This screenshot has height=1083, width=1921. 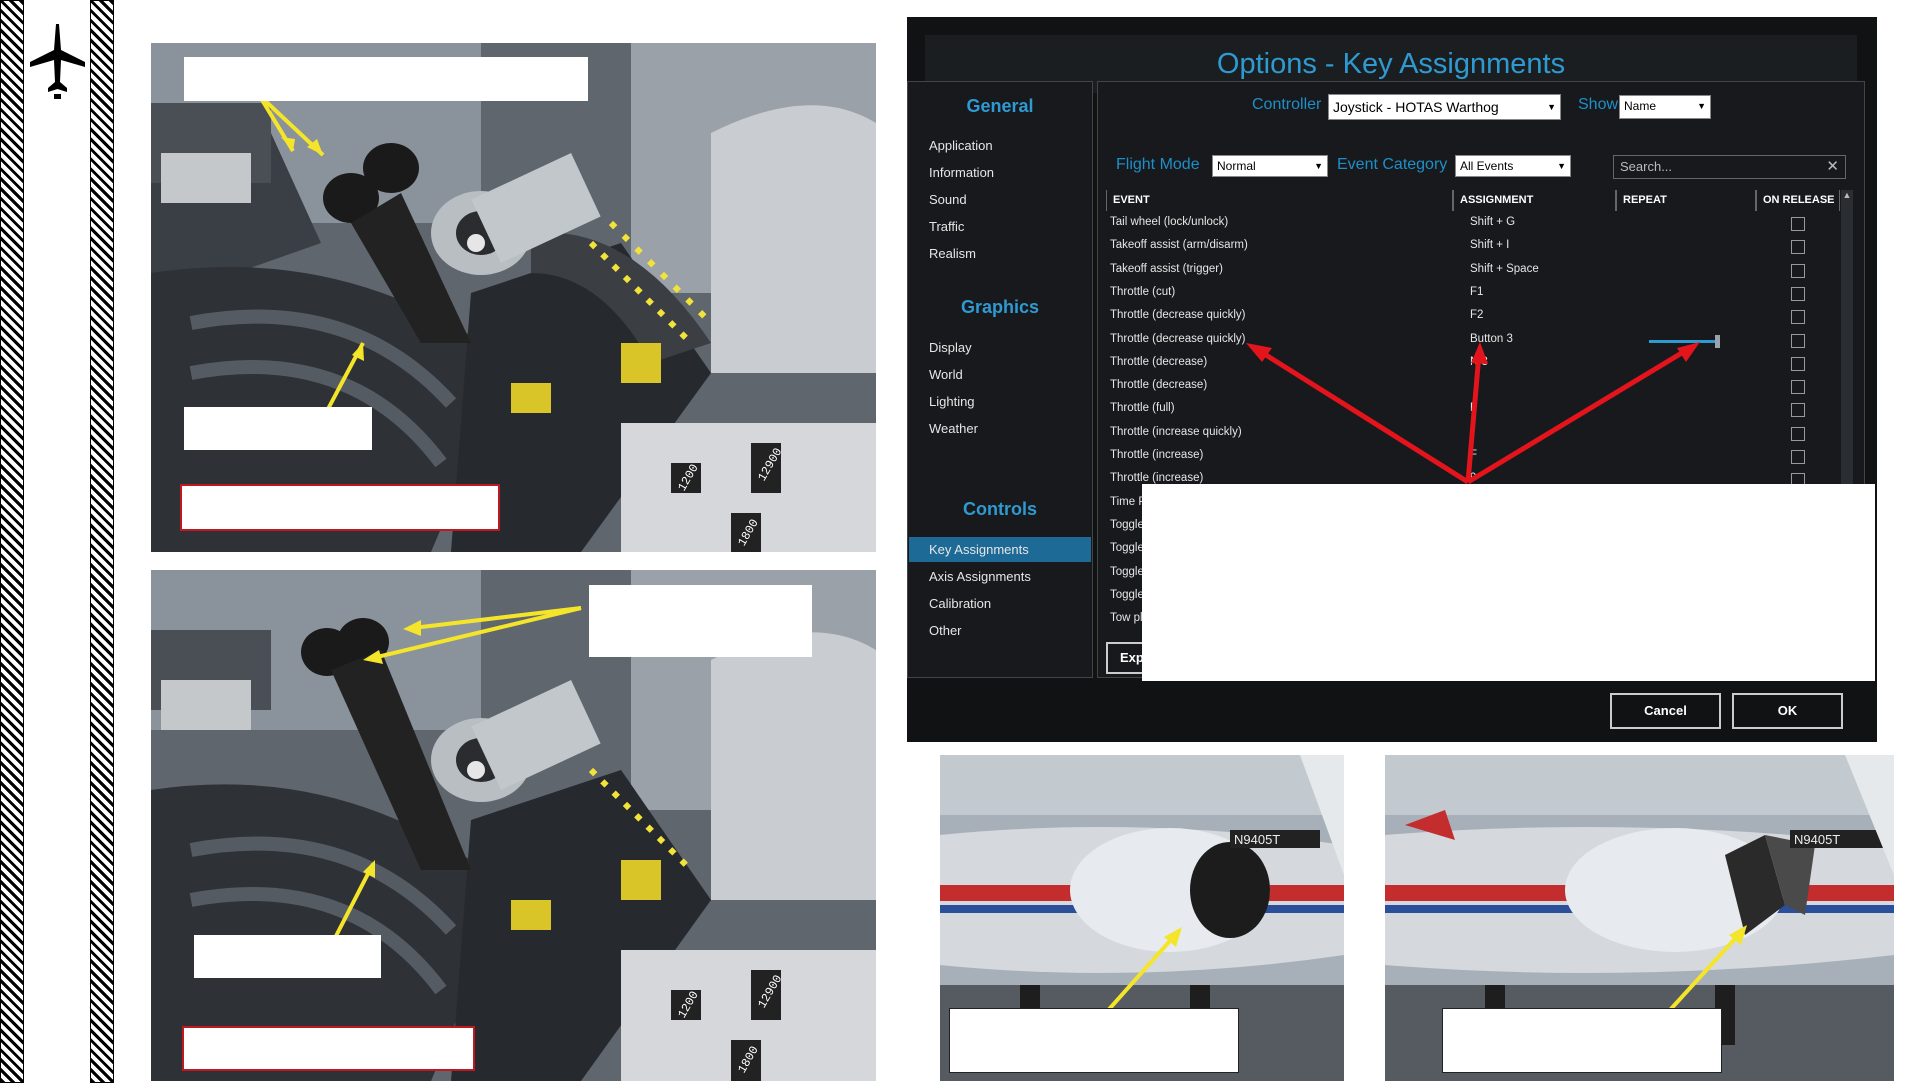 I want to click on column-header-assignment: ASSIGNMENT, so click(x=1534, y=200).